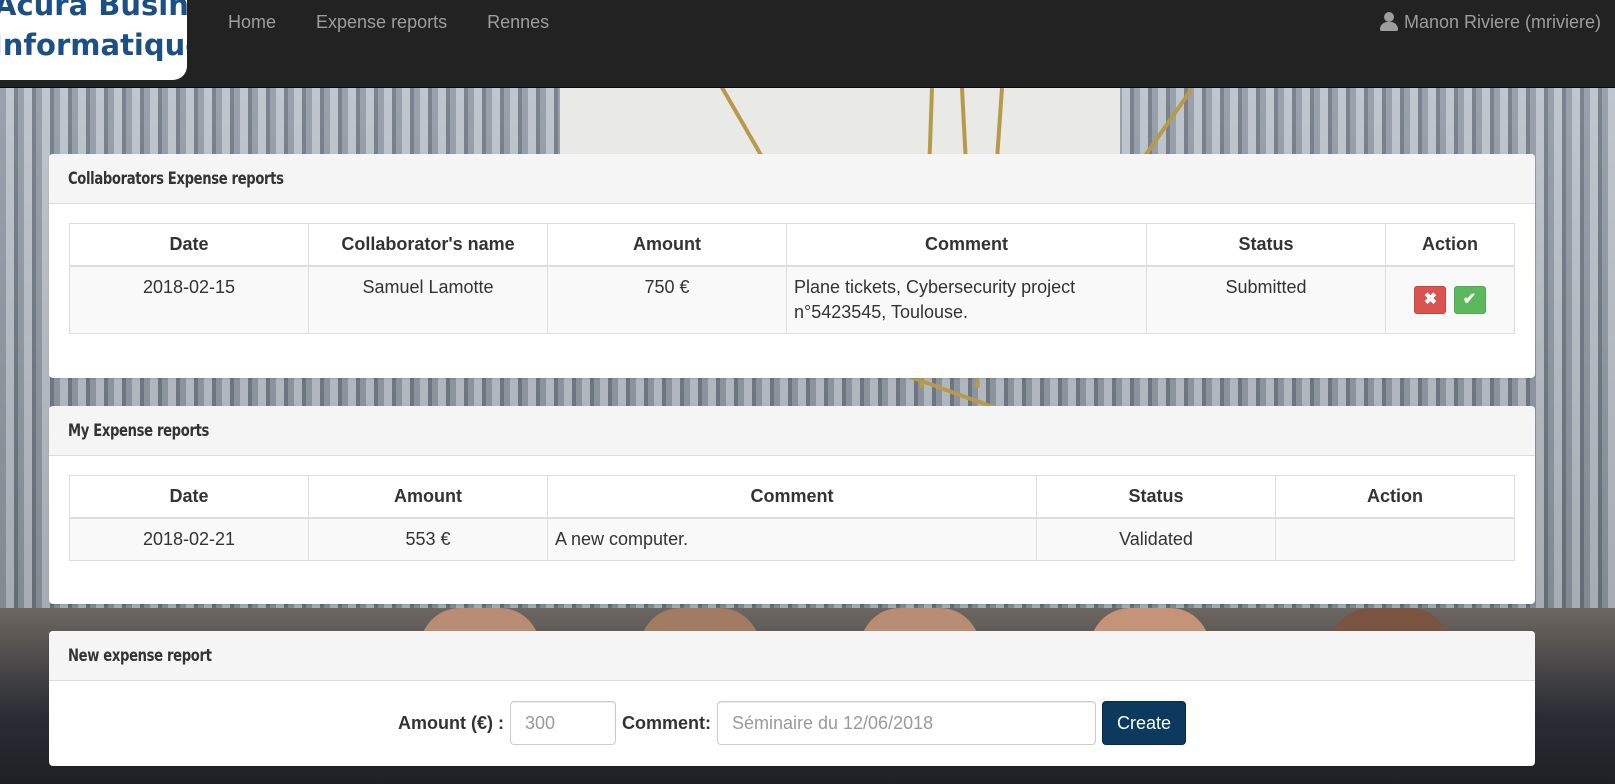  I want to click on cell-amount: 750 €, so click(667, 299).